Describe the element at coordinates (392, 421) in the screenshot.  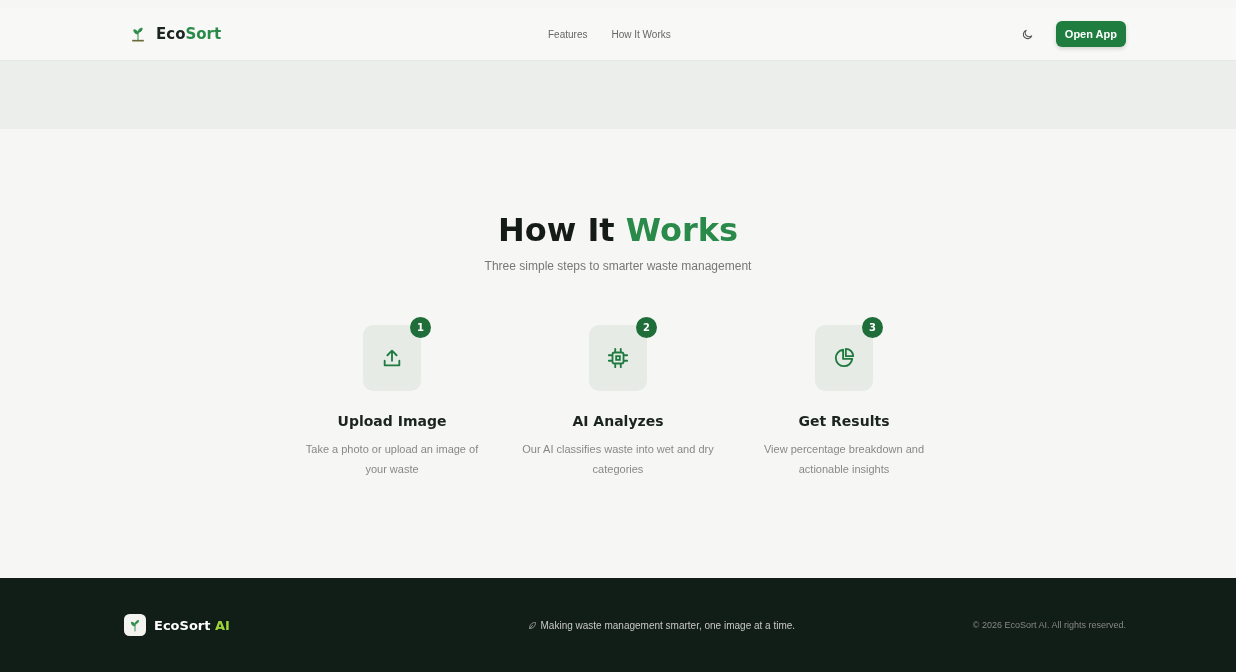
I see `step-title: Upload Image` at that location.